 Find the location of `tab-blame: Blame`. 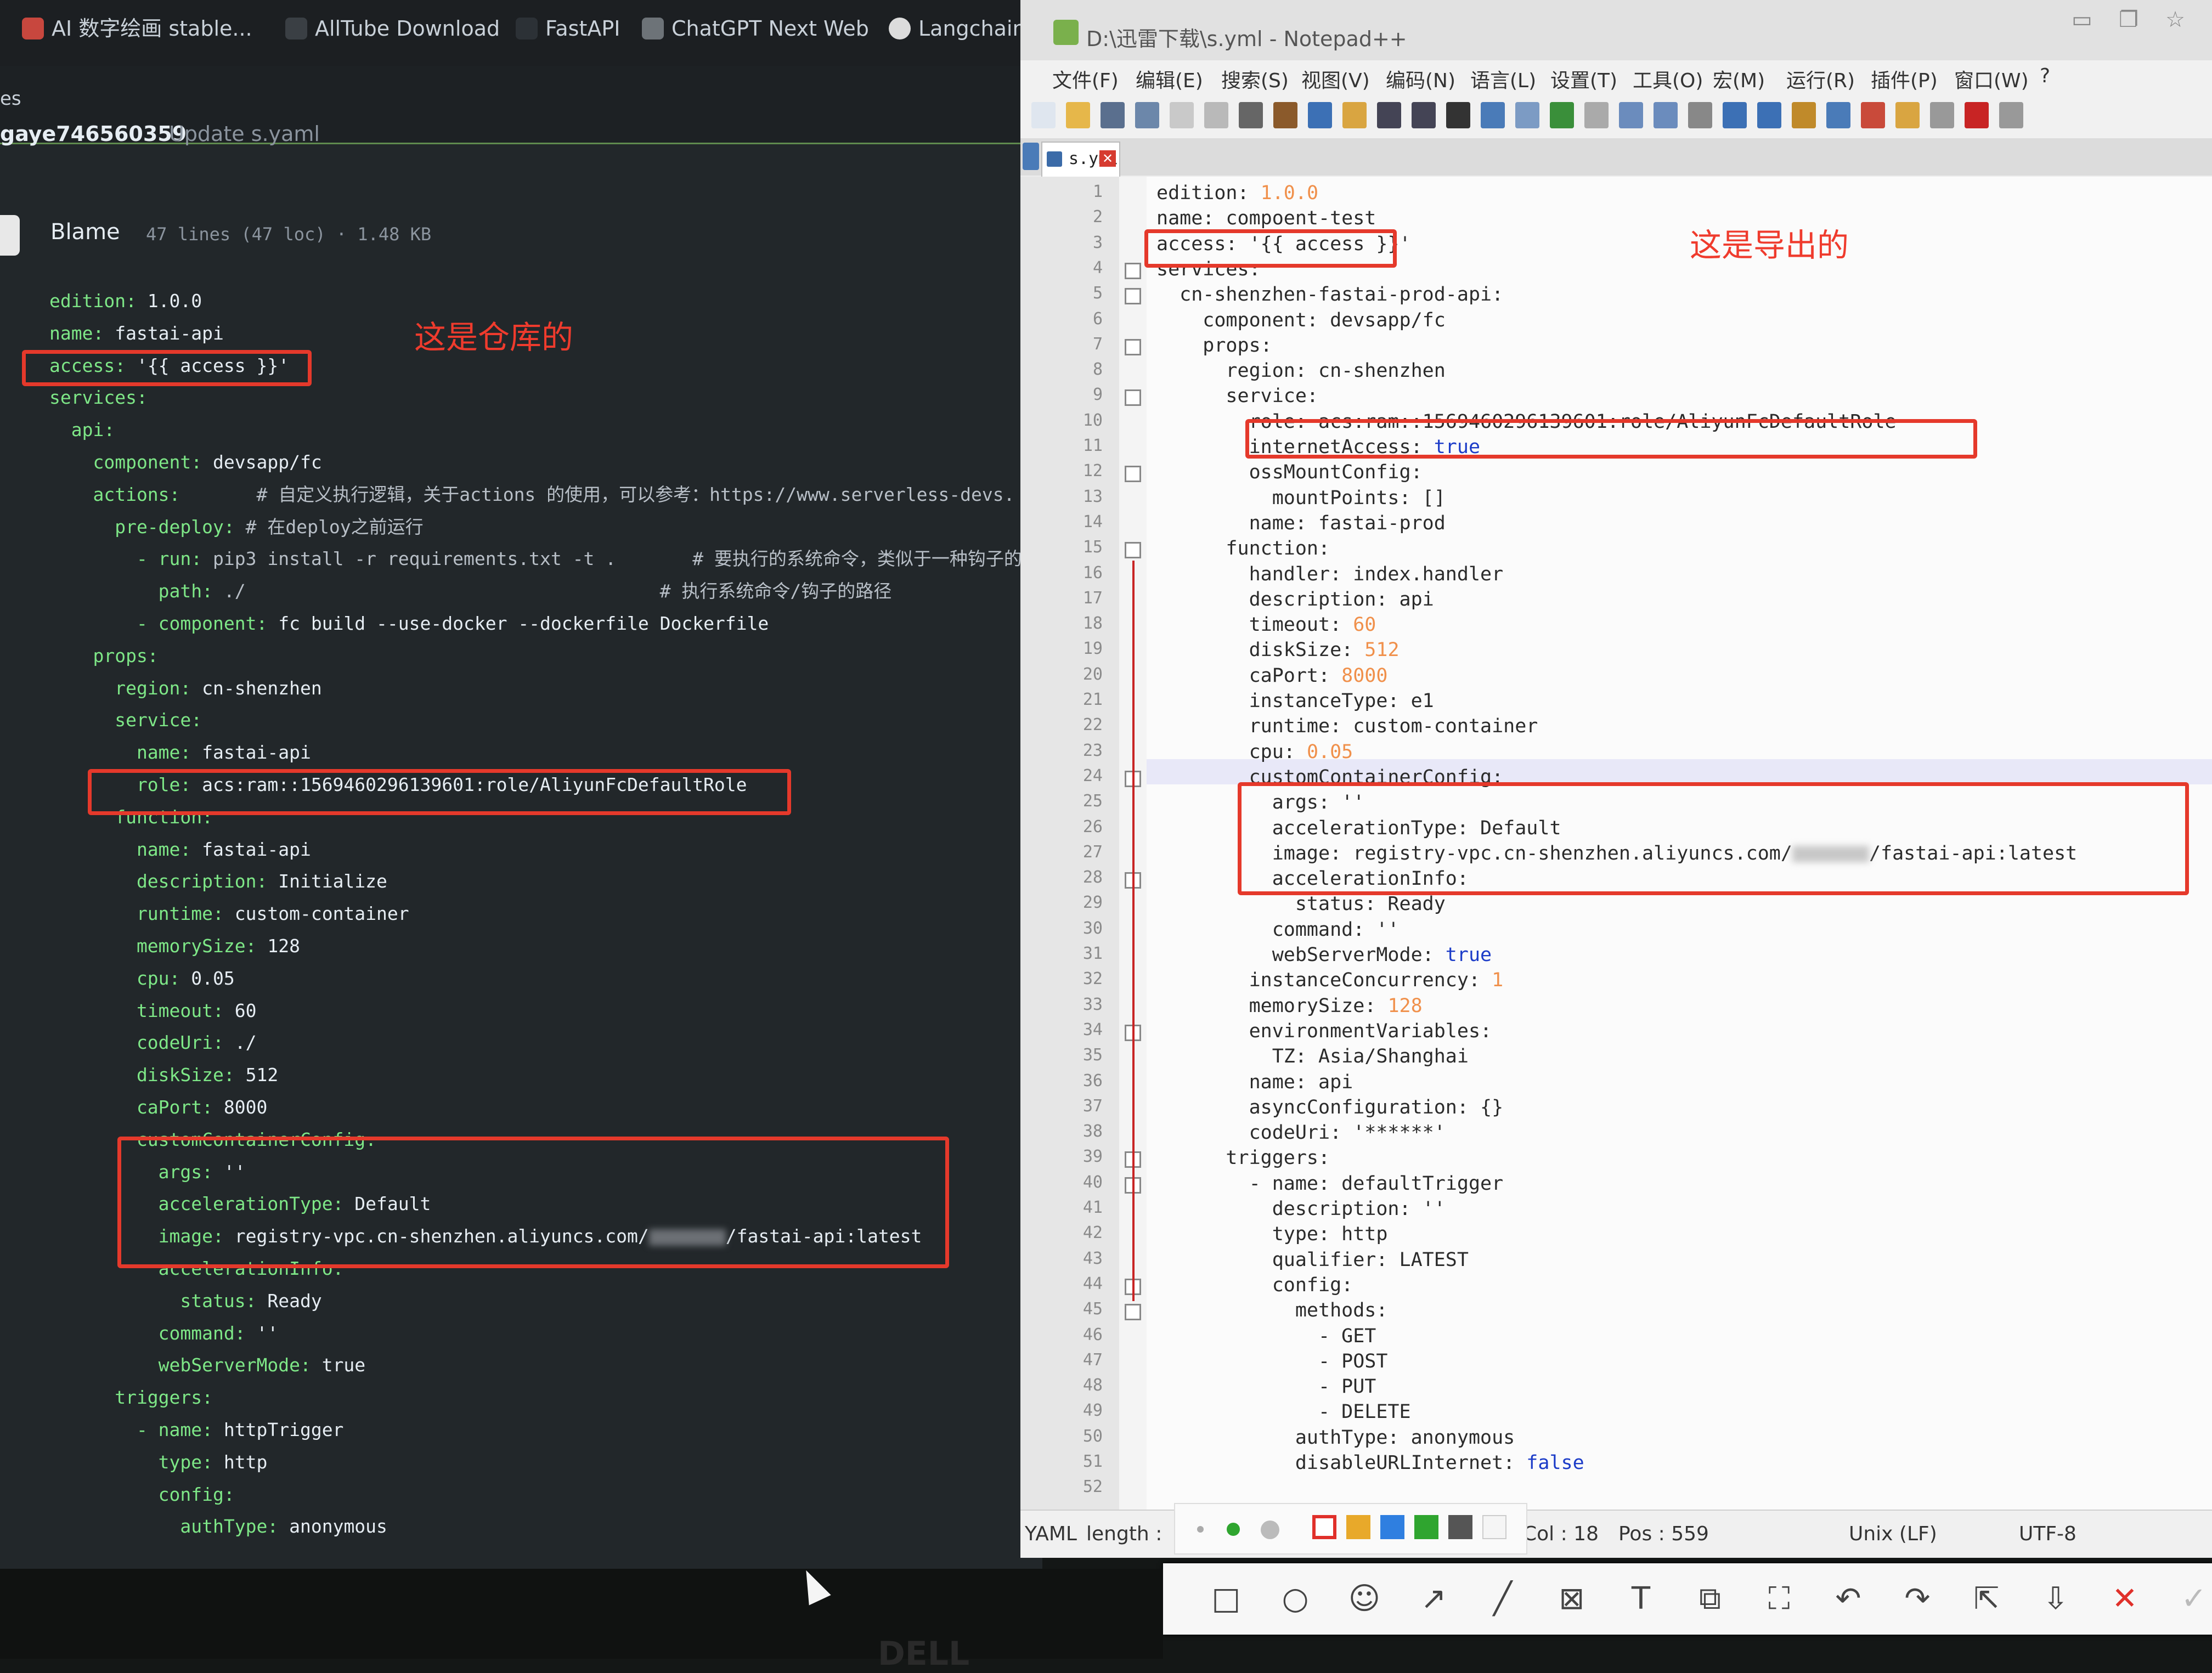

tab-blame: Blame is located at coordinates (85, 232).